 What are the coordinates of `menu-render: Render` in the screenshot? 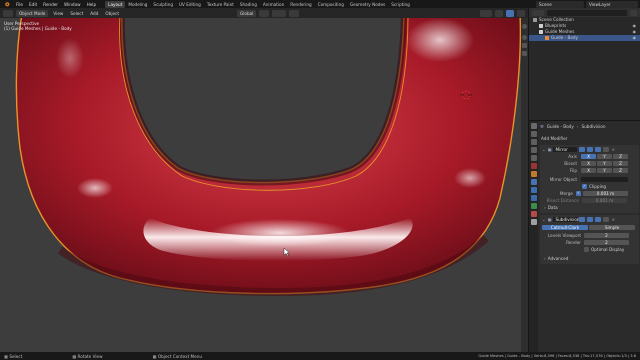 It's located at (50, 4).